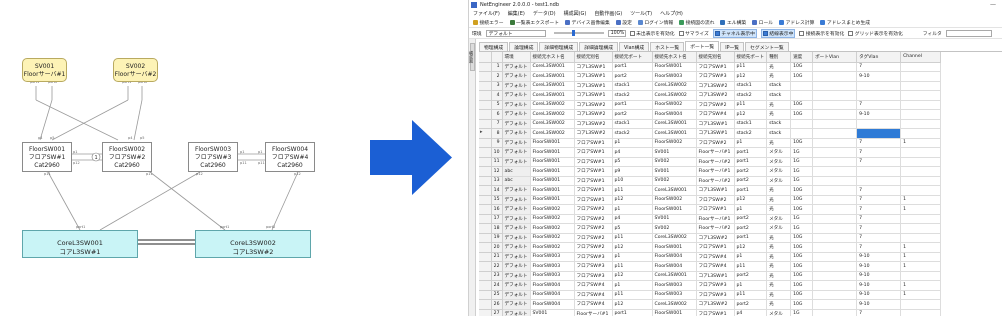 This screenshot has width=1002, height=316. Describe the element at coordinates (715, 228) in the screenshot. I see `table-cell: Floorサーバ#2` at that location.